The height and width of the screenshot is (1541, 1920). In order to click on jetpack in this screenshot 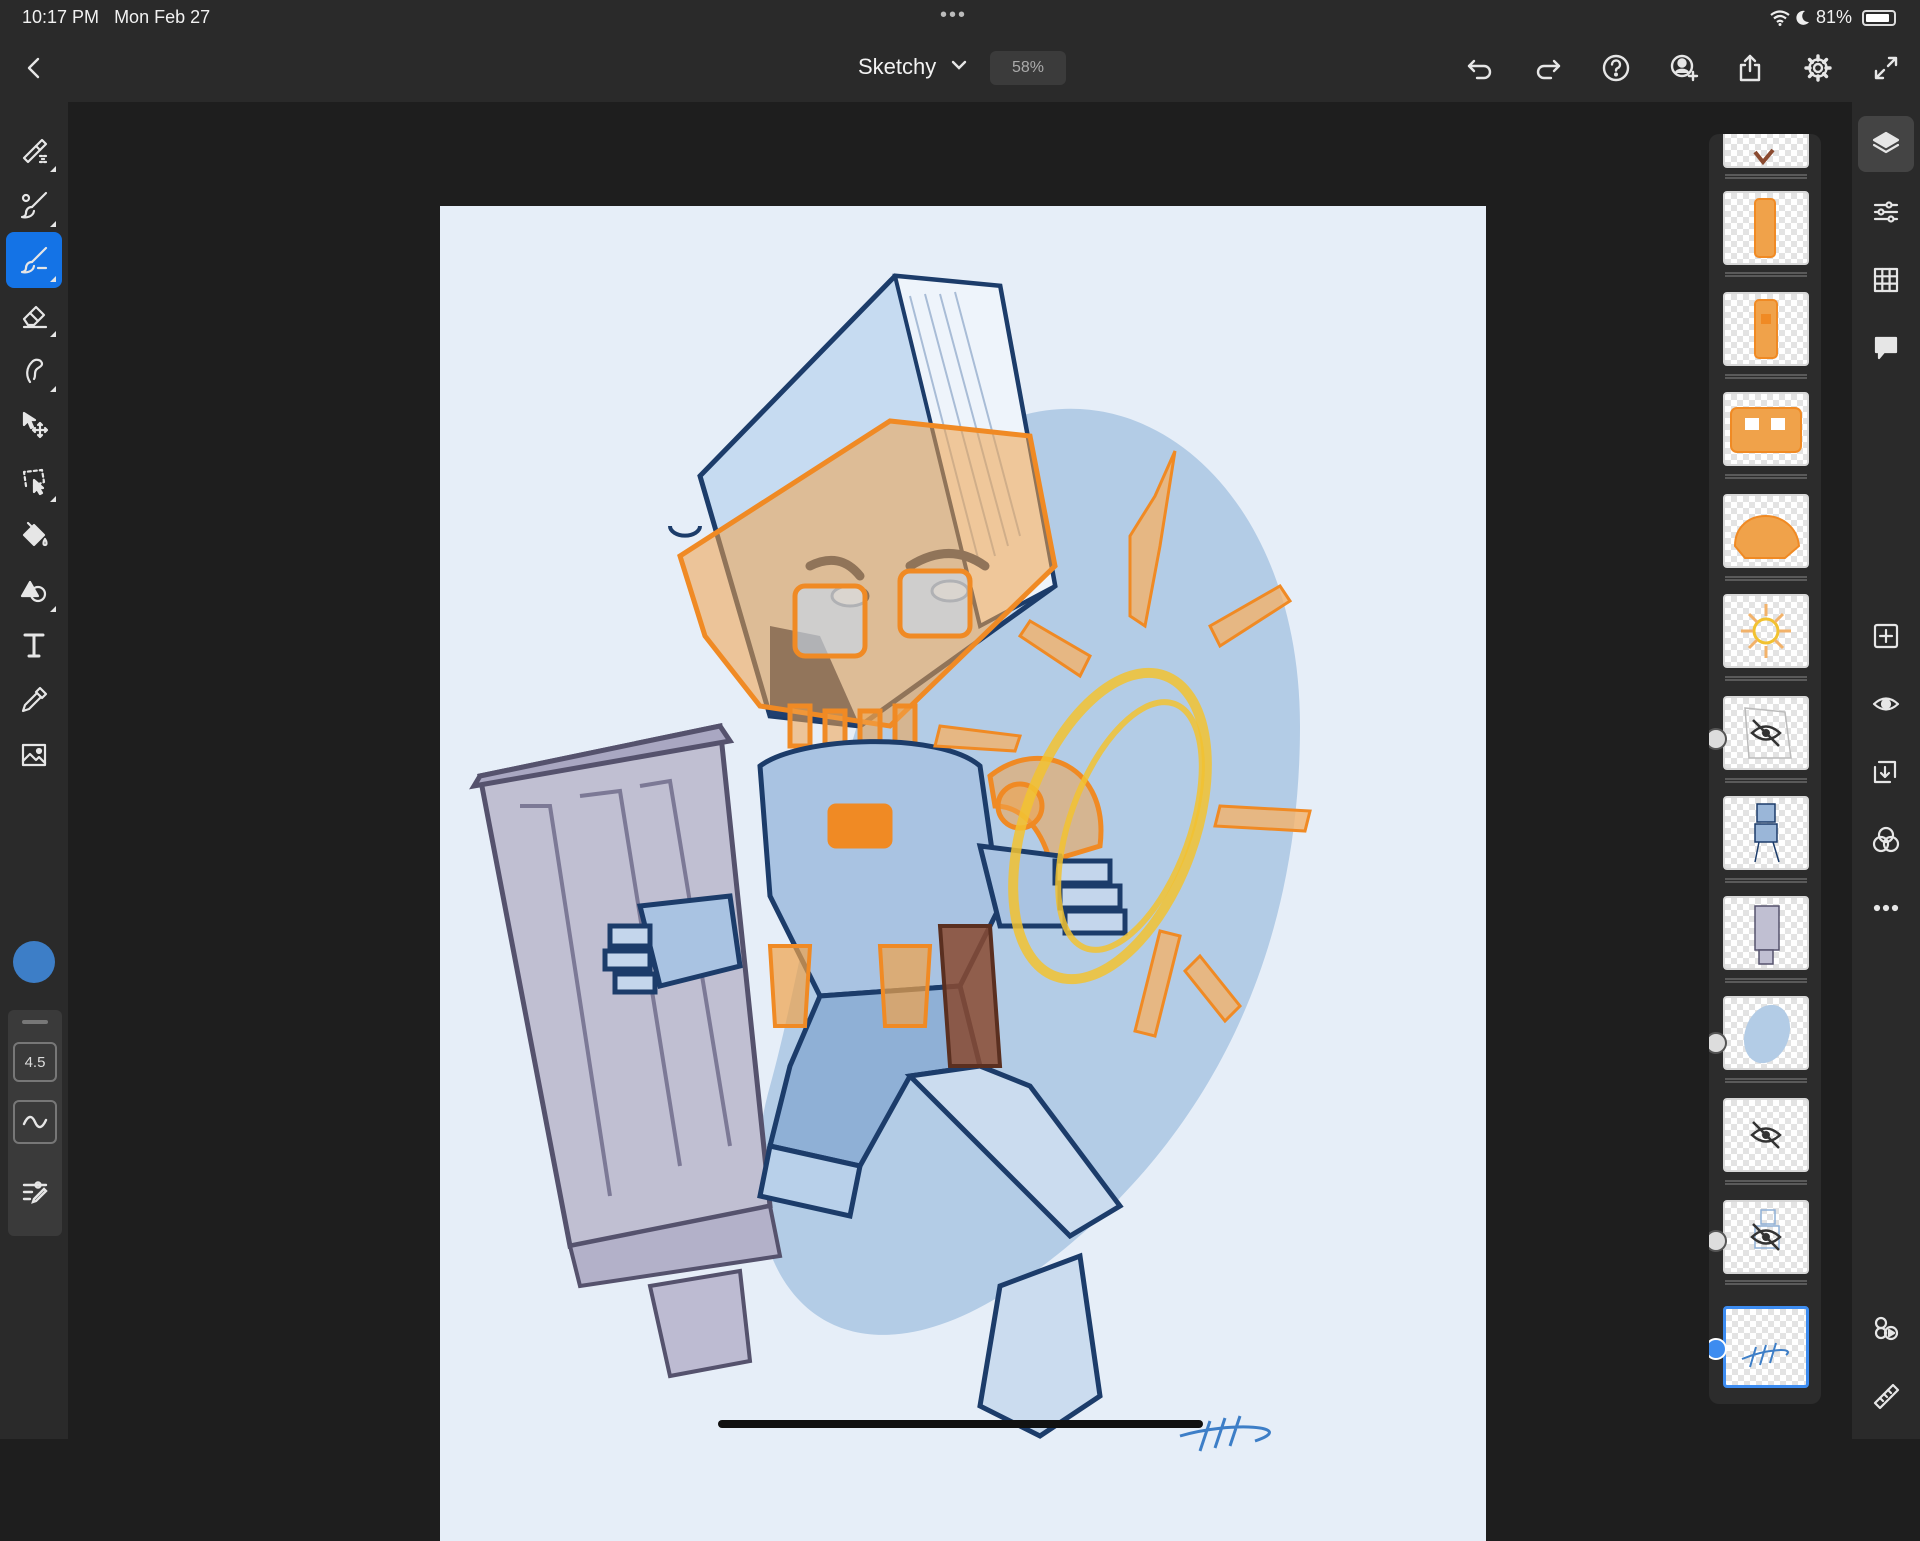, I will do `click(626, 1050)`.